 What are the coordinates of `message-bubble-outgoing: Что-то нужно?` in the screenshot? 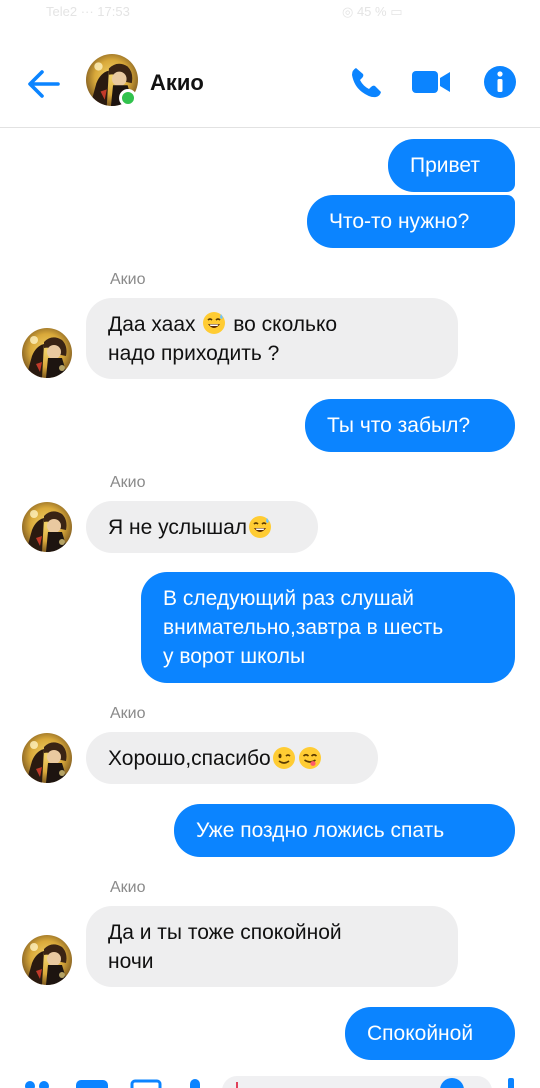 It's located at (411, 221).